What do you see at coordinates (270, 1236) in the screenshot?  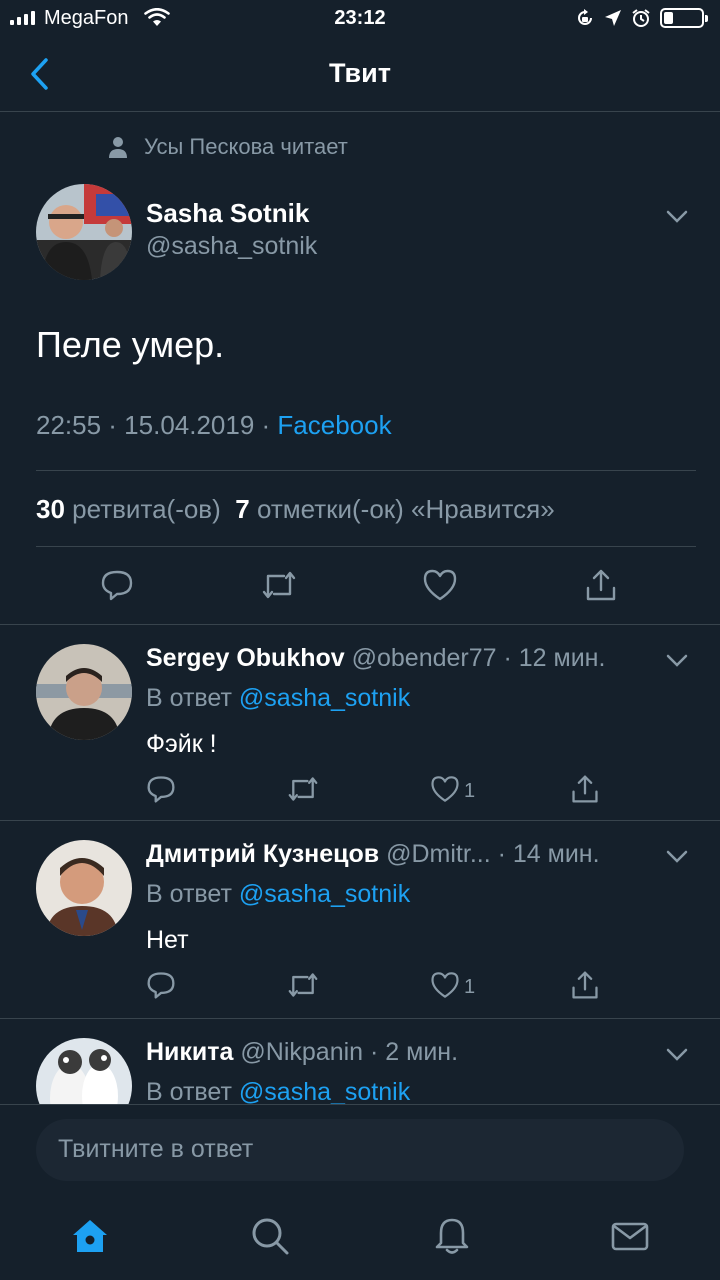 I see `search-icon` at bounding box center [270, 1236].